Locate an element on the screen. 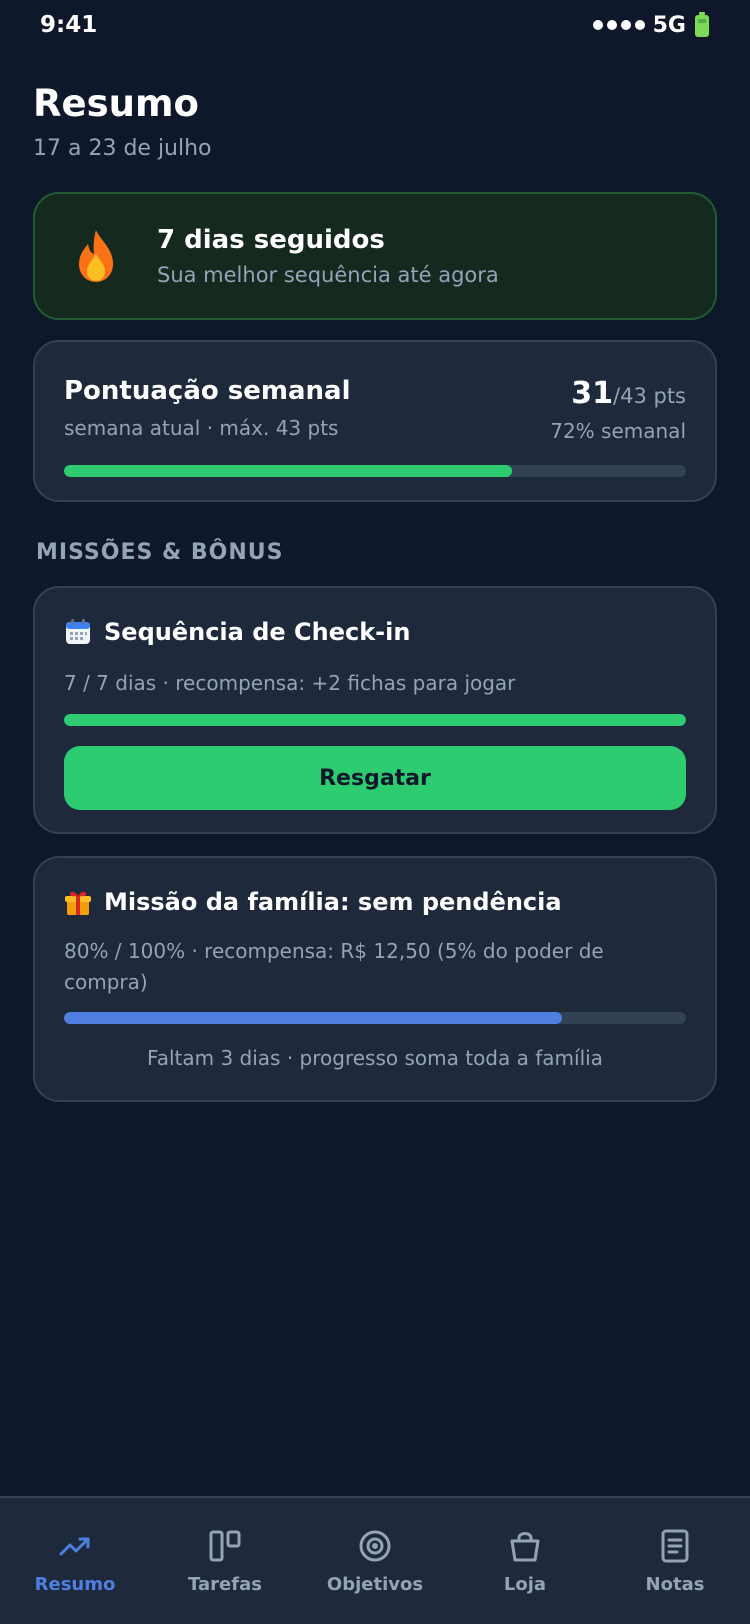 Image resolution: width=750 pixels, height=1624 pixels. score-title: Pontuação semanal is located at coordinates (207, 391).